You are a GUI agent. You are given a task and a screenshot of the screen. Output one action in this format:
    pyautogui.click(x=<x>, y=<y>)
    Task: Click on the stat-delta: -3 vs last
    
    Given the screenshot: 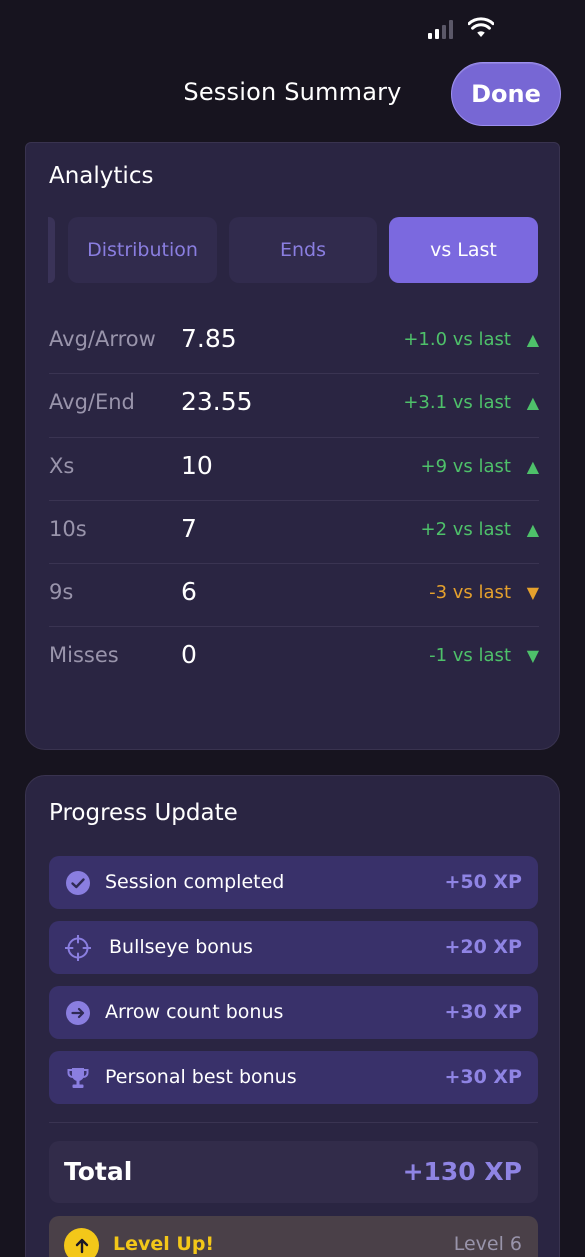 What is the action you would take?
    pyautogui.click(x=470, y=593)
    